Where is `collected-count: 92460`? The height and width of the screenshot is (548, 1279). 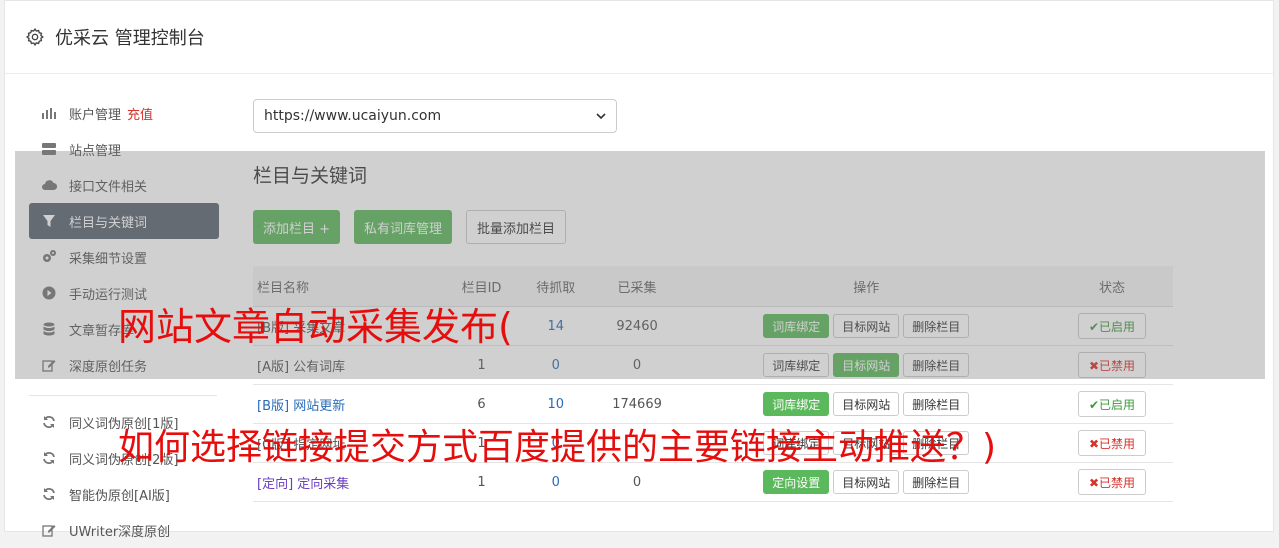
collected-count: 92460 is located at coordinates (637, 326).